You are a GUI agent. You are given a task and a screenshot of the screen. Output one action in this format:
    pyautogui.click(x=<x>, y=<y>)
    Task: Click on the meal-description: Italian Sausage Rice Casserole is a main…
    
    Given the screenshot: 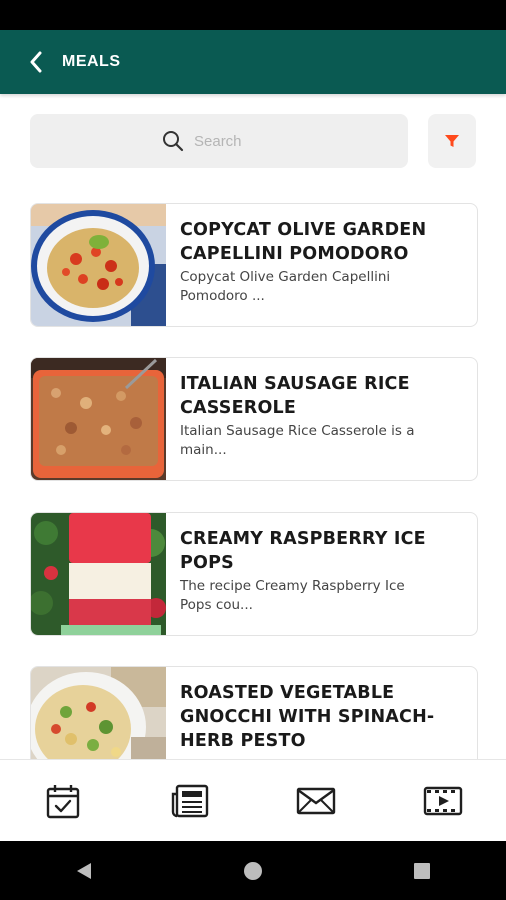 What is the action you would take?
    pyautogui.click(x=297, y=440)
    